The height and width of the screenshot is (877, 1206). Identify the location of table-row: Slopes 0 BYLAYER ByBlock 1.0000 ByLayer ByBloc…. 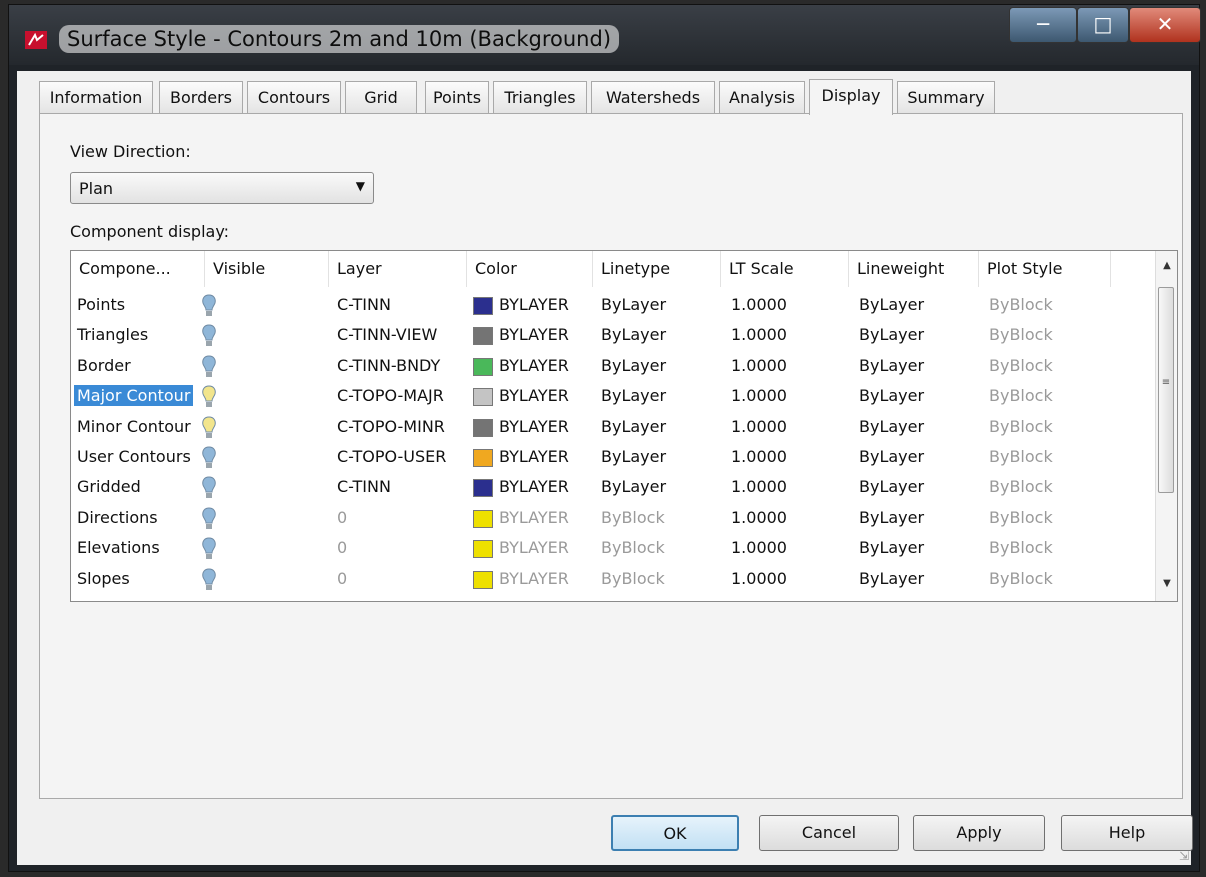
(614, 580).